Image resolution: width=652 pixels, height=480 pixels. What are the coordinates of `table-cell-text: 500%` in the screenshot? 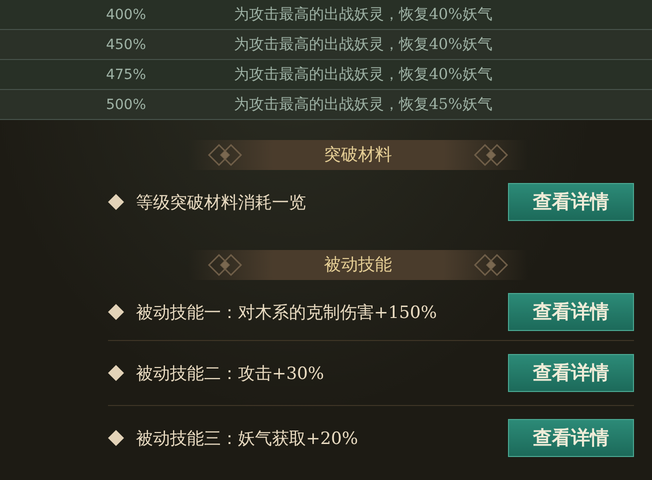 It's located at (126, 104).